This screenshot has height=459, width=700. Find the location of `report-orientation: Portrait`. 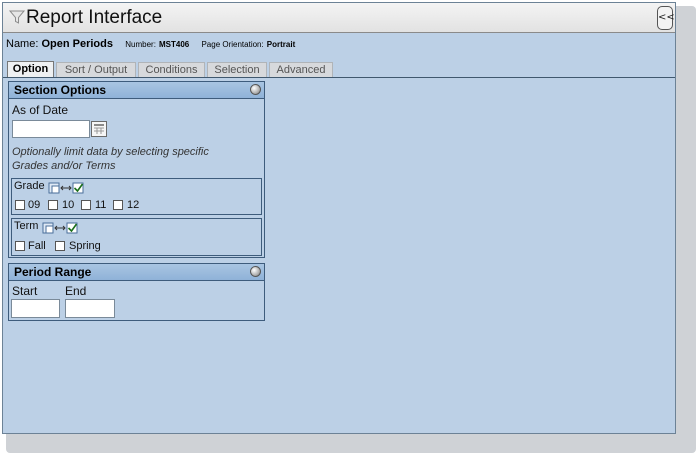

report-orientation: Portrait is located at coordinates (281, 44).